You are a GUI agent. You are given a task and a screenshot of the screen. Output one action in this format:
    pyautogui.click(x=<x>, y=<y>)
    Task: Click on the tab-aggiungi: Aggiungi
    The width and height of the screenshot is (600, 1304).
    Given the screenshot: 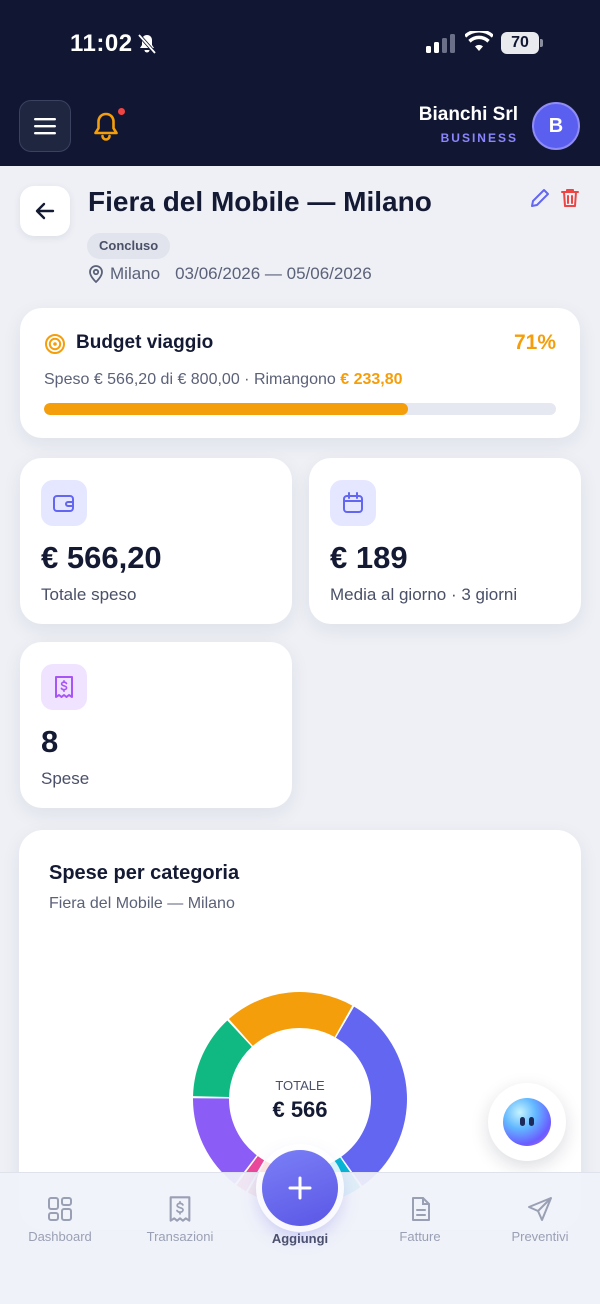 What is the action you would take?
    pyautogui.click(x=300, y=1238)
    